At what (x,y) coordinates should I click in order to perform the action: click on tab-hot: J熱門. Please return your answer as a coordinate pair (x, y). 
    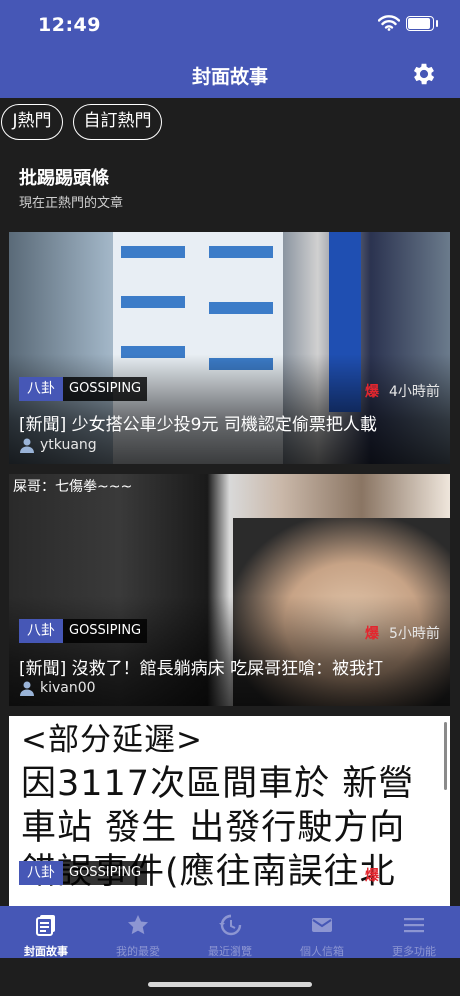
    Looking at the image, I should click on (32, 122).